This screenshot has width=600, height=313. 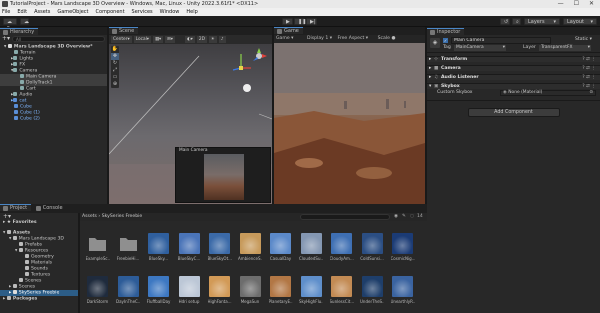 I want to click on tab-inspector: Inspector, so click(x=446, y=31).